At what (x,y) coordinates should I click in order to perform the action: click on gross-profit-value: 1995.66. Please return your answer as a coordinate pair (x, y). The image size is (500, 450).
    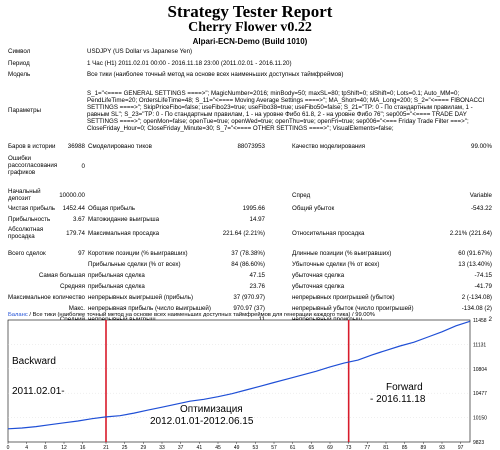
    Looking at the image, I should click on (253, 208).